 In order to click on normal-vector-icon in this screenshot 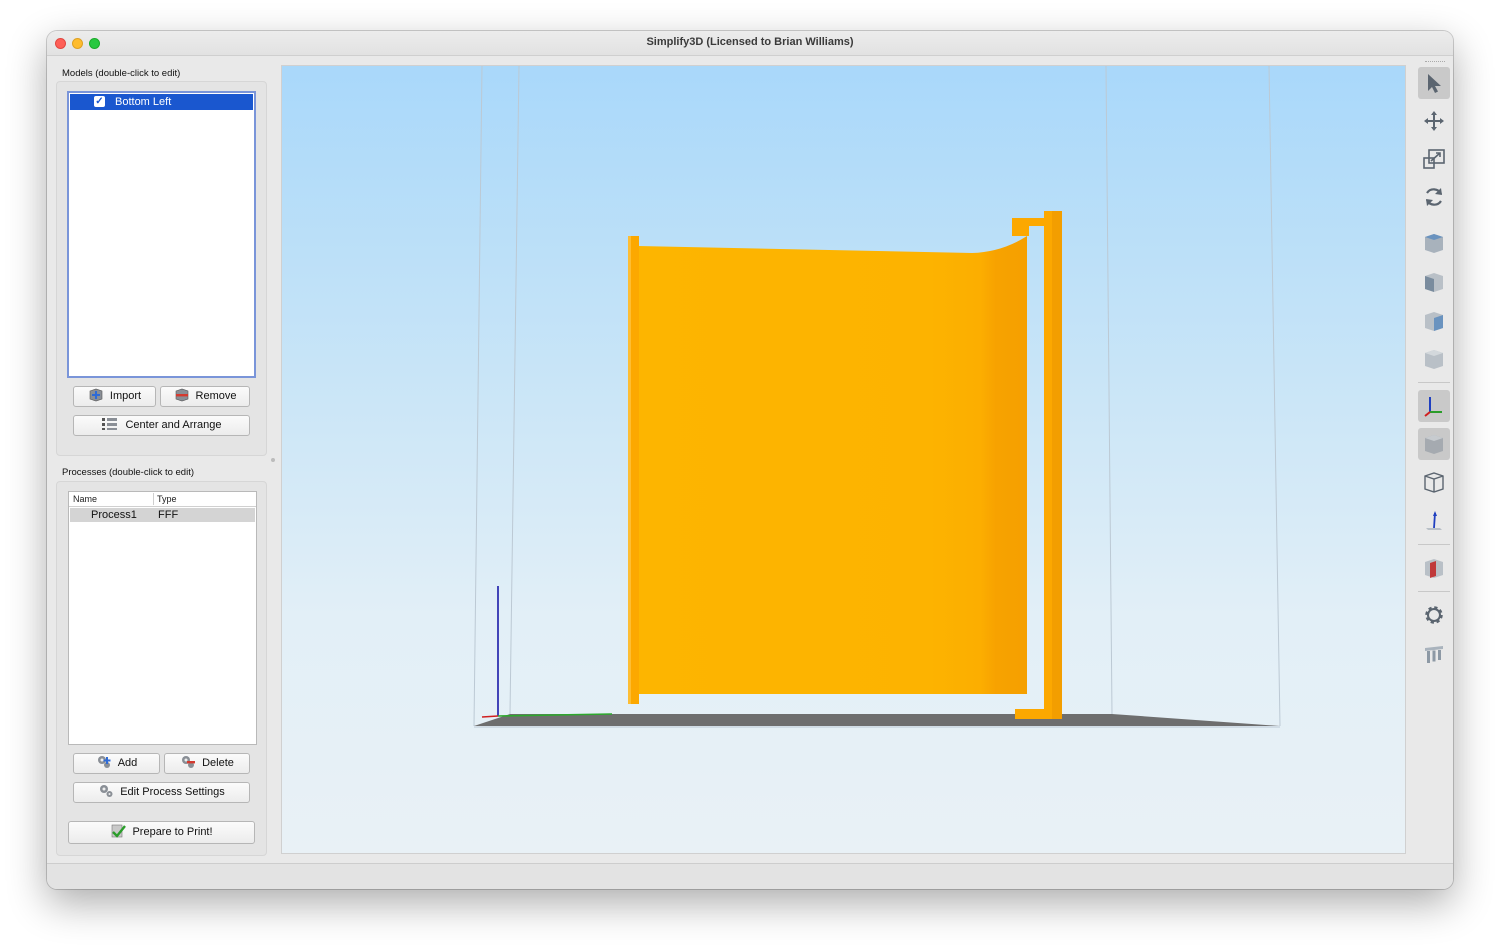, I will do `click(1434, 520)`.